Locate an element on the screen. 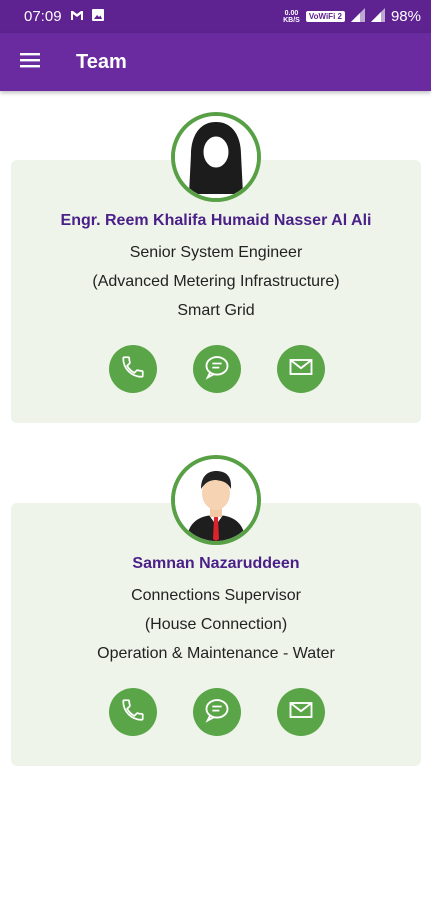  menu-icon is located at coordinates (30, 62).